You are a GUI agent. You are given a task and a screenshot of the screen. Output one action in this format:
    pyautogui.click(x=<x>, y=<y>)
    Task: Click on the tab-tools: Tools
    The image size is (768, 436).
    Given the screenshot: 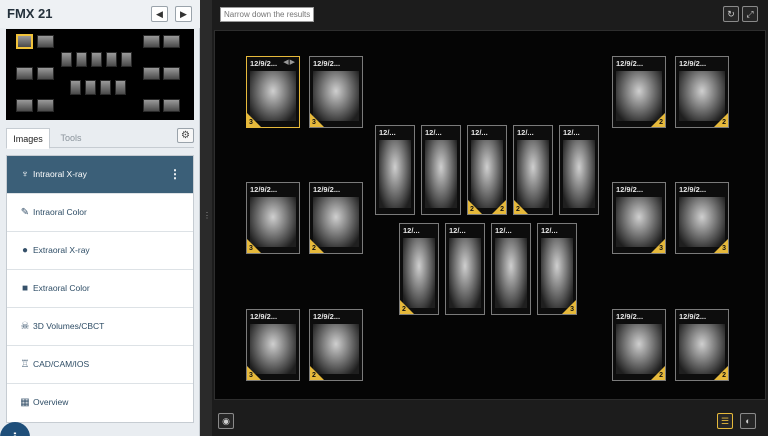 What is the action you would take?
    pyautogui.click(x=71, y=138)
    